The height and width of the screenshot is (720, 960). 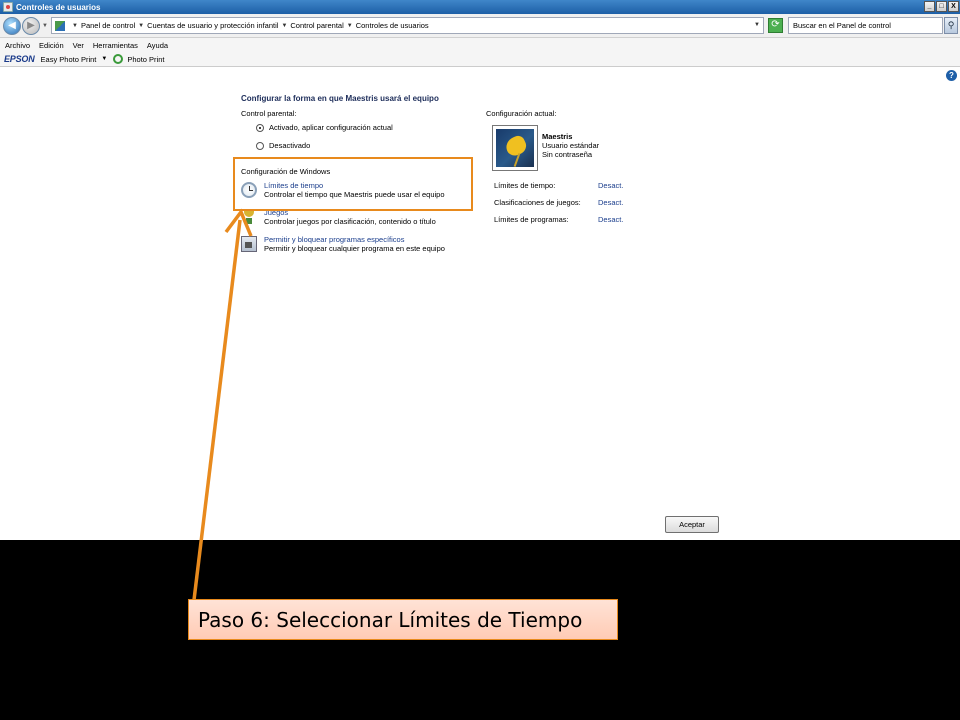 I want to click on radio-deactivated-label: Desactivado, so click(x=290, y=145).